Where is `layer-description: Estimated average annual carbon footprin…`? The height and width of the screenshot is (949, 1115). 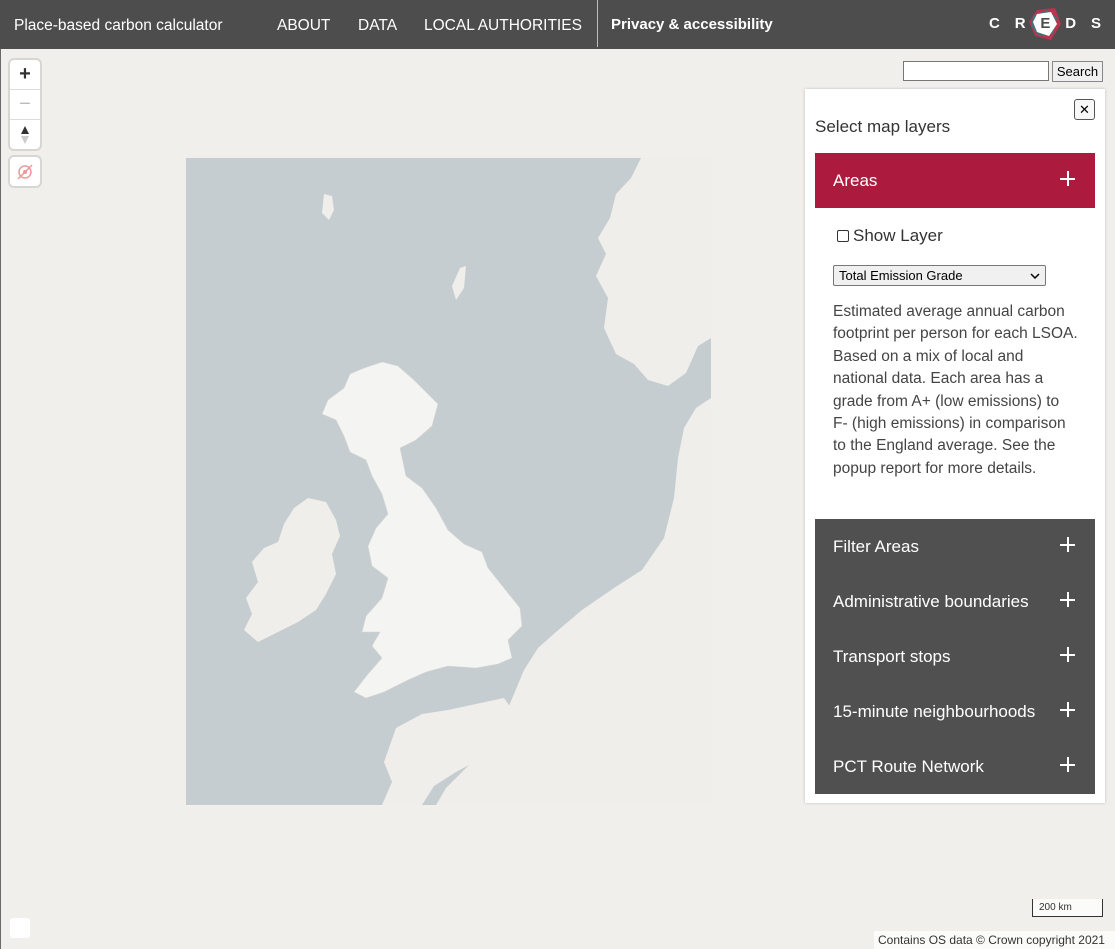
layer-description: Estimated average annual carbon footprin… is located at coordinates (955, 390).